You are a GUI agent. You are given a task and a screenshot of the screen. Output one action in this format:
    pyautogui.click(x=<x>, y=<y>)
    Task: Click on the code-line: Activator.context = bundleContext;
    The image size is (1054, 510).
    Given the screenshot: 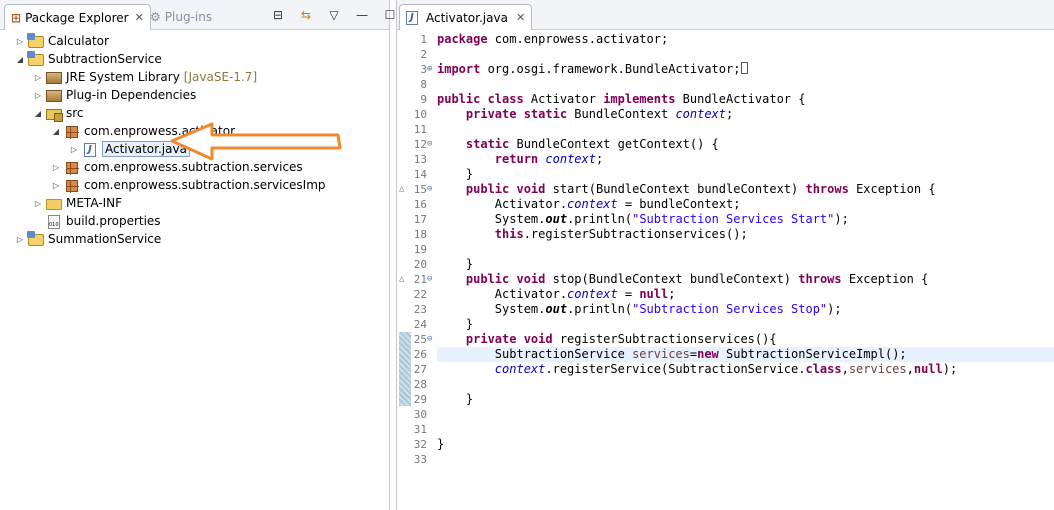 What is the action you would take?
    pyautogui.click(x=745, y=204)
    